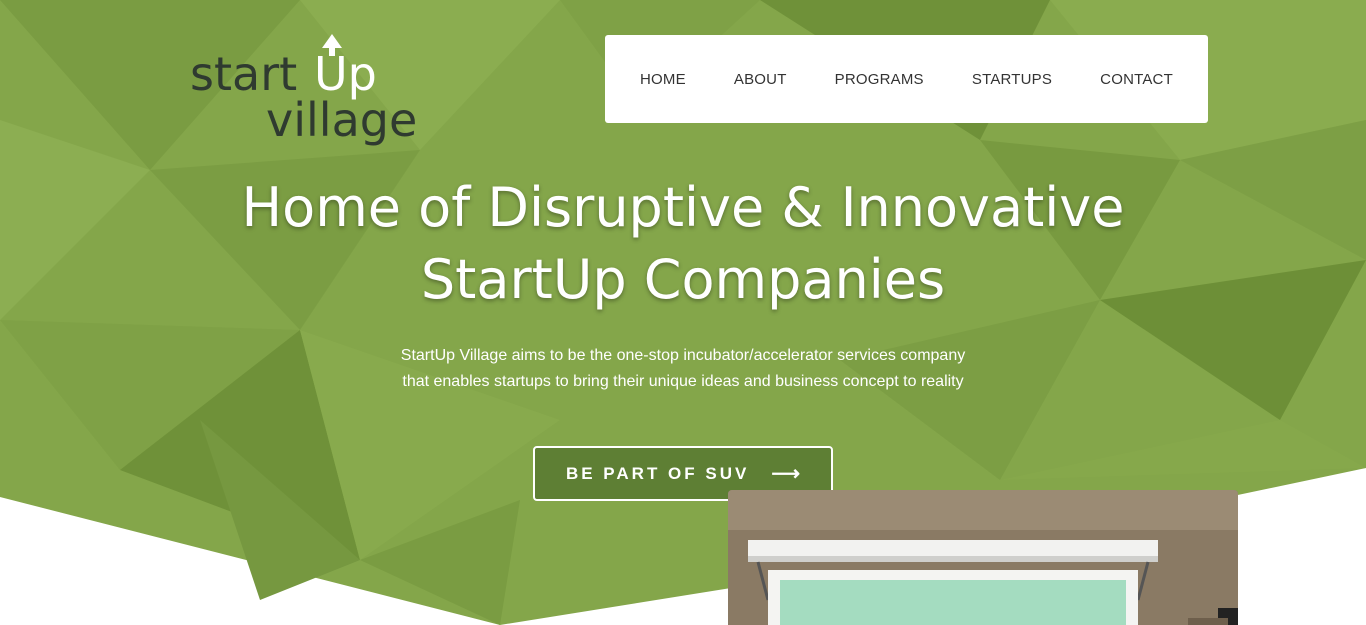  I want to click on nav-item-programs: PROGRAMS, so click(879, 79).